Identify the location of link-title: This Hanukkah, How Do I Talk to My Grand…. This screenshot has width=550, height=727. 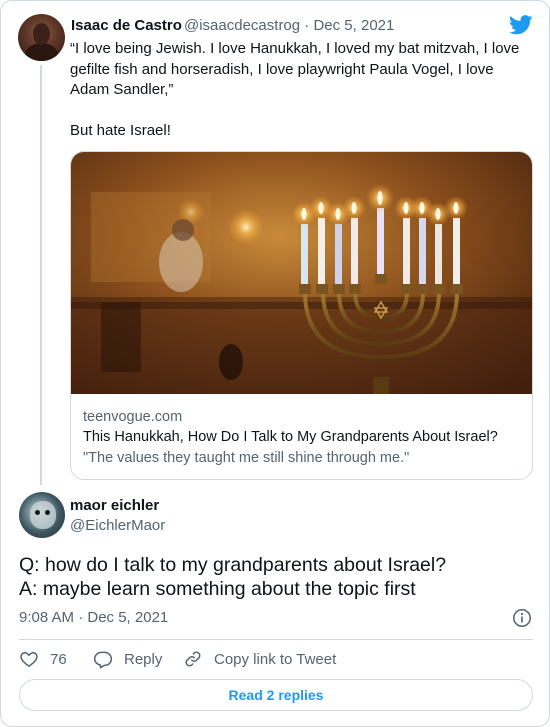
(290, 437).